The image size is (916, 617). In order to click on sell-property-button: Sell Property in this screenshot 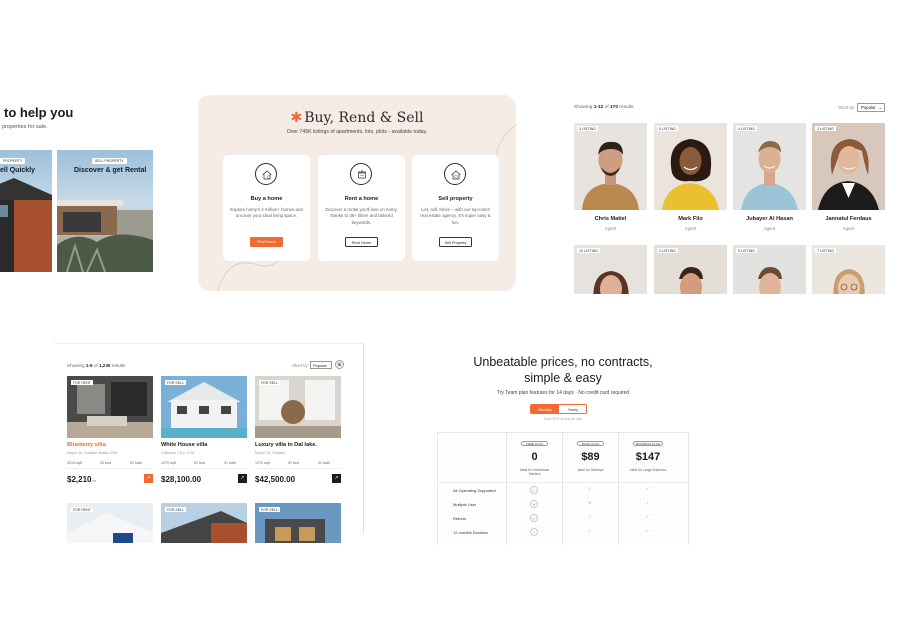, I will do `click(455, 242)`.